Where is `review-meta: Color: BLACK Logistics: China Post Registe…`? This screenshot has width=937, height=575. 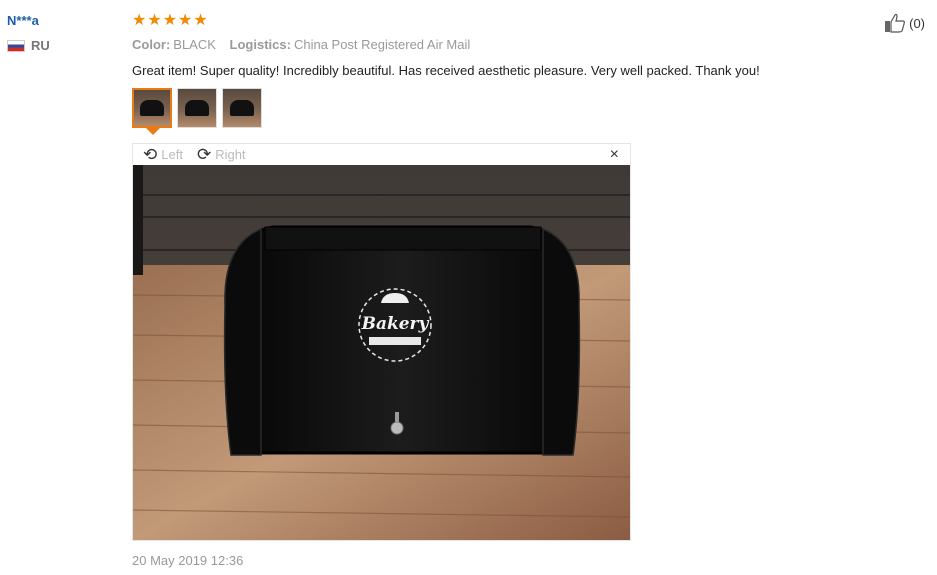 review-meta: Color: BLACK Logistics: China Post Registe… is located at coordinates (512, 44).